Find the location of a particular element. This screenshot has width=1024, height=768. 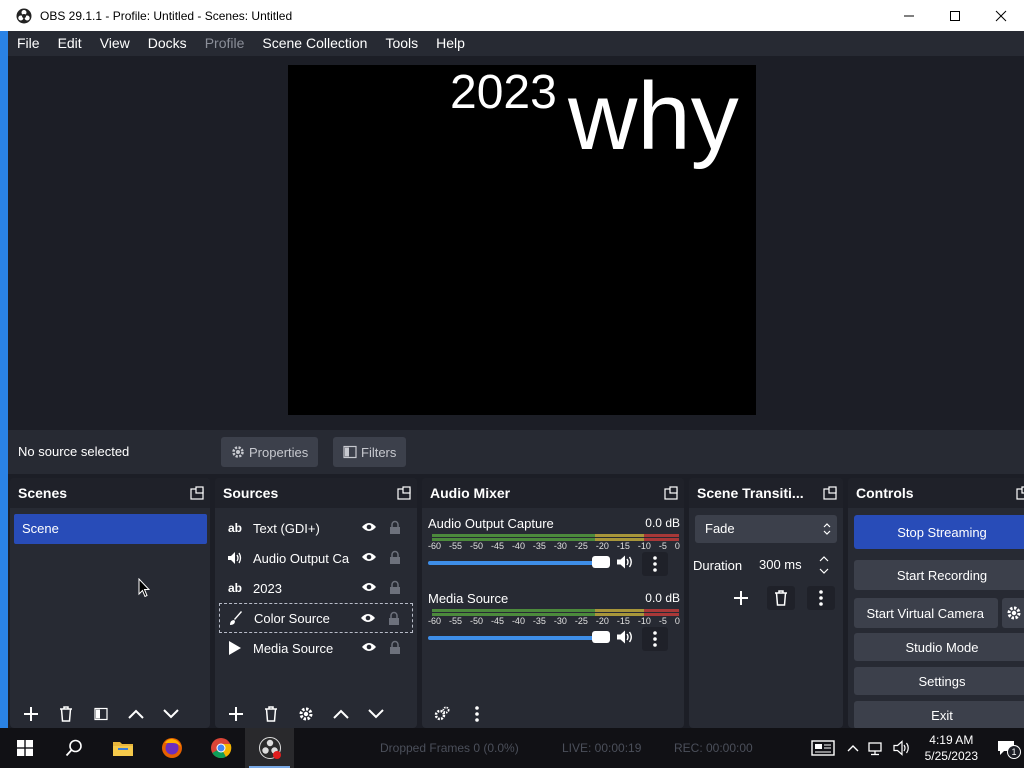

start-recording-button: Start Recording is located at coordinates (939, 575).